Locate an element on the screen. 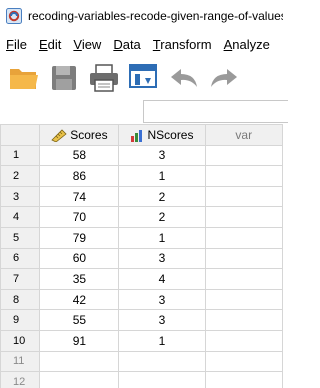 This screenshot has width=320, height=388. open-folder-icon is located at coordinates (24, 79).